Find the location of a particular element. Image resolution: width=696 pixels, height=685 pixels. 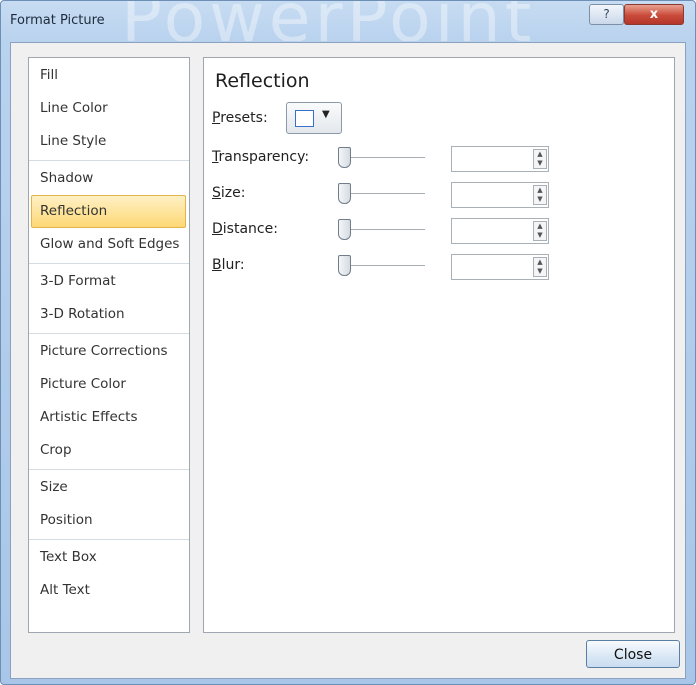

sidebar-item-shadow: Shadow is located at coordinates (109, 178).